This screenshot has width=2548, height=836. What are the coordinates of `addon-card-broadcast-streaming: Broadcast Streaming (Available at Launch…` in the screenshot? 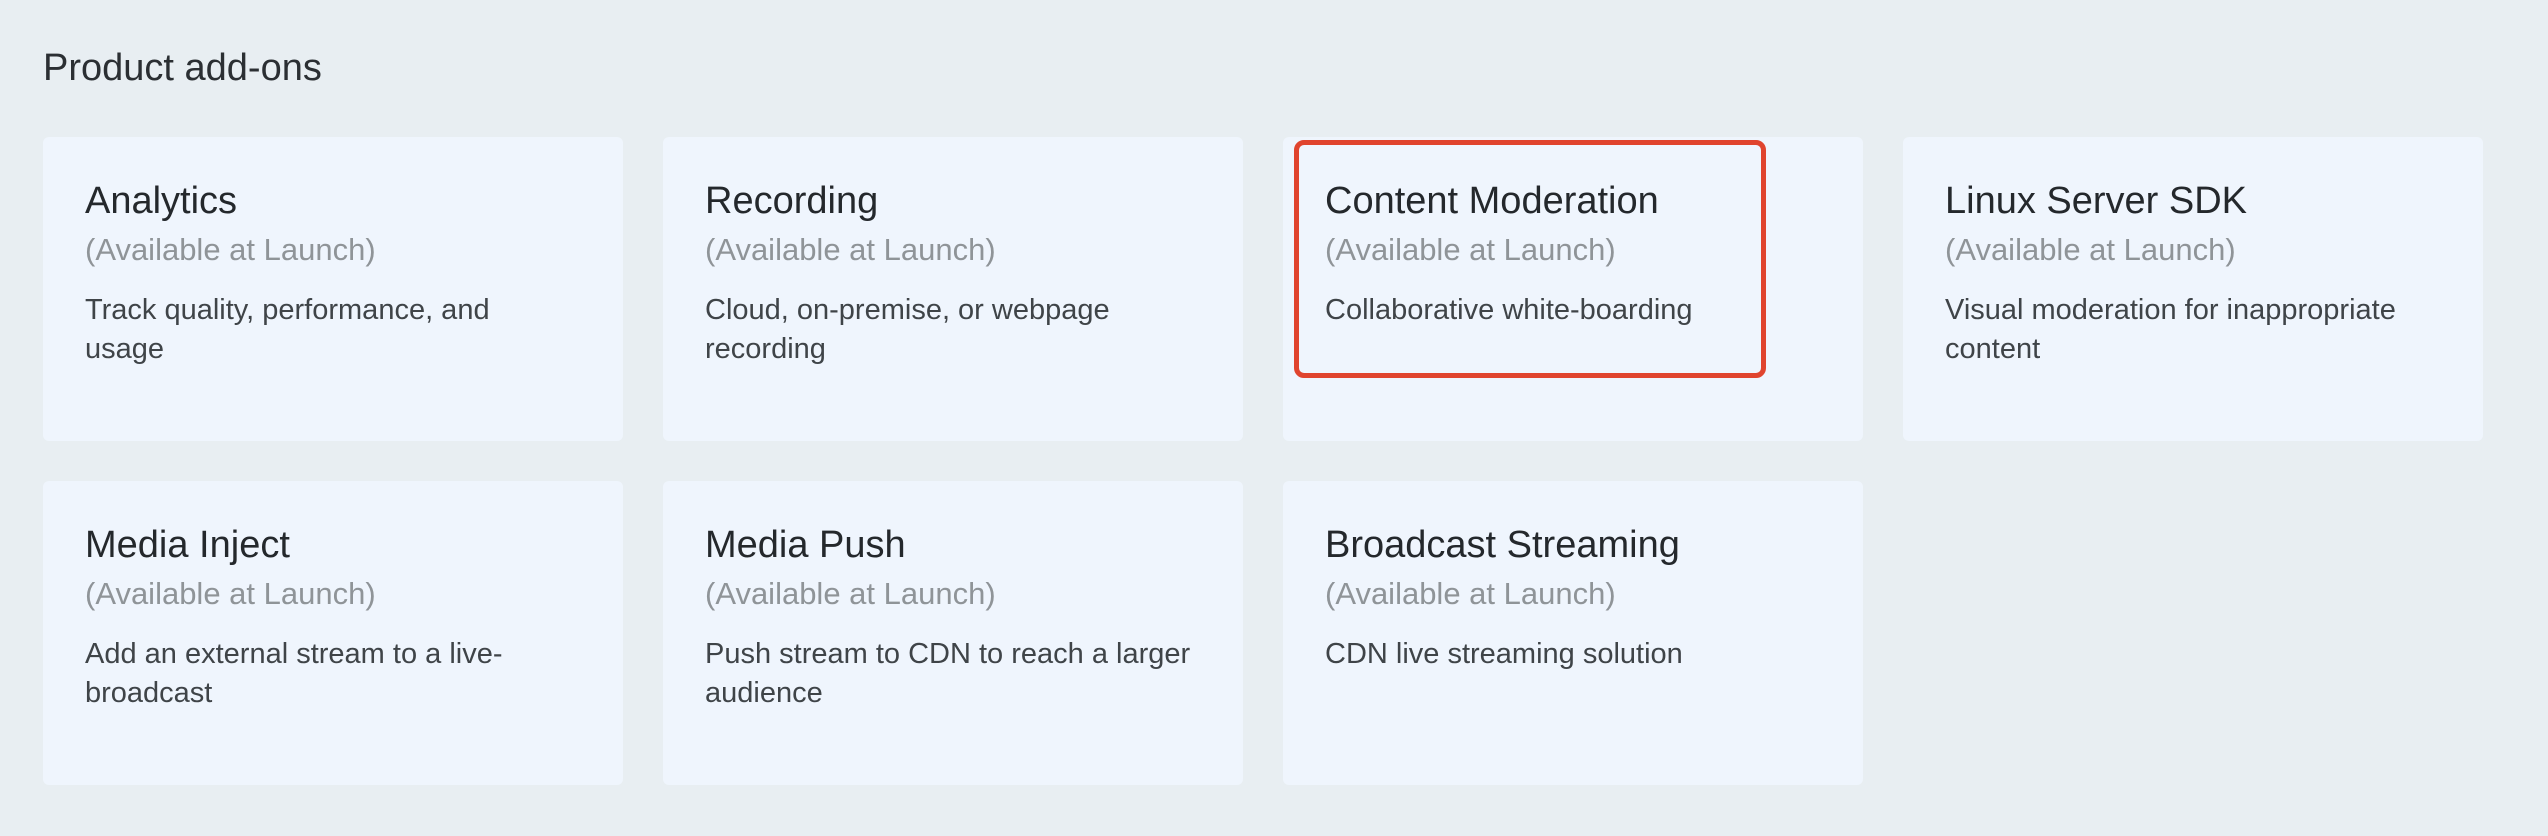 It's located at (1573, 633).